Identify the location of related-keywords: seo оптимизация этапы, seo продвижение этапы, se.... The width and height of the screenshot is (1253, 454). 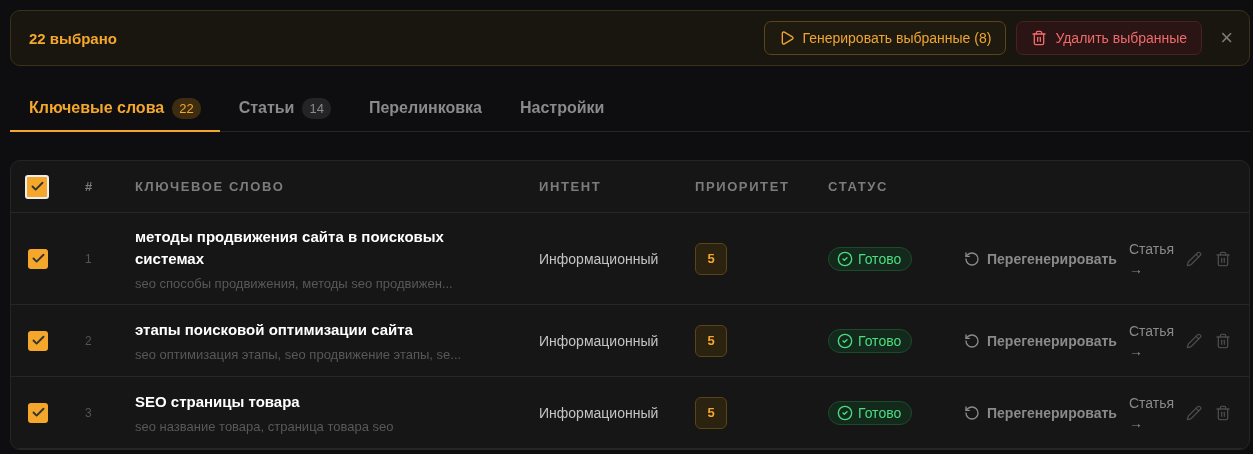
(299, 354).